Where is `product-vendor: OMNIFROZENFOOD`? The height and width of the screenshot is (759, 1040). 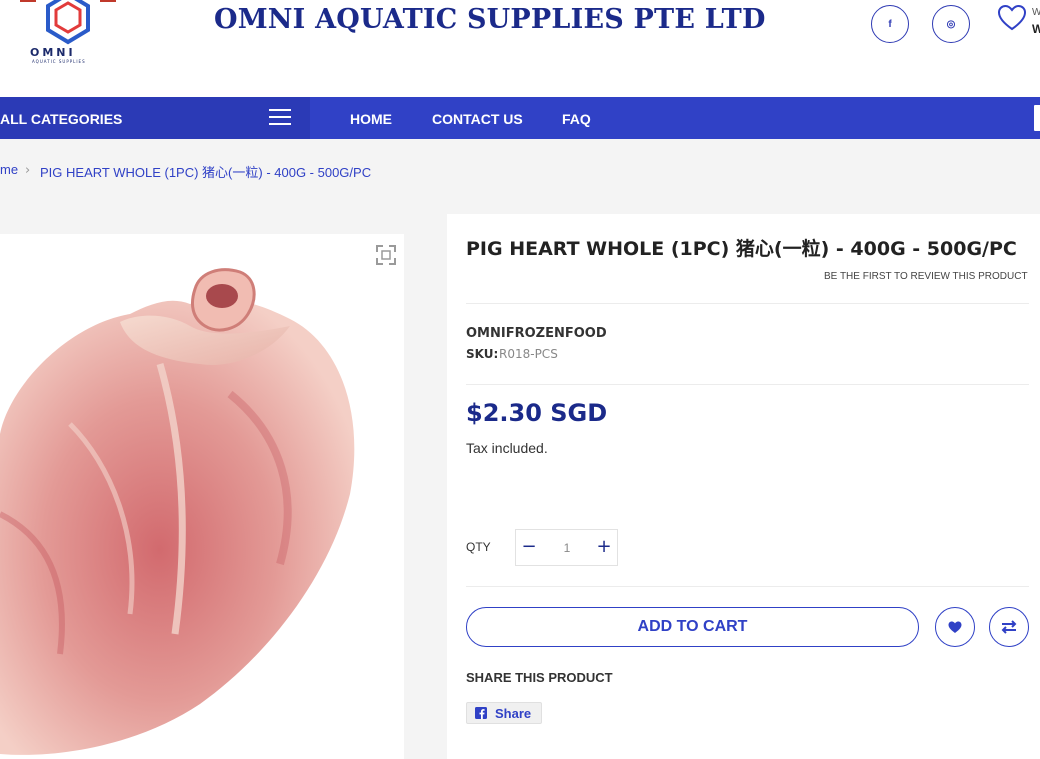 product-vendor: OMNIFROZENFOOD is located at coordinates (536, 333).